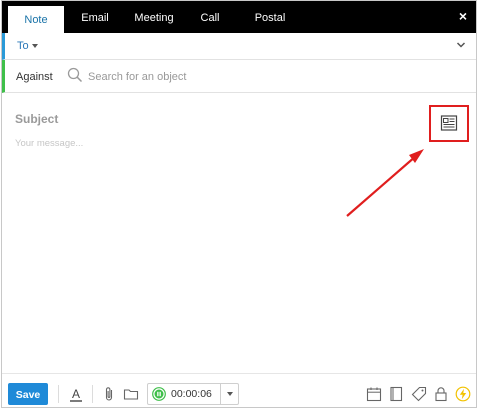  I want to click on text-format-icon: A, so click(76, 394).